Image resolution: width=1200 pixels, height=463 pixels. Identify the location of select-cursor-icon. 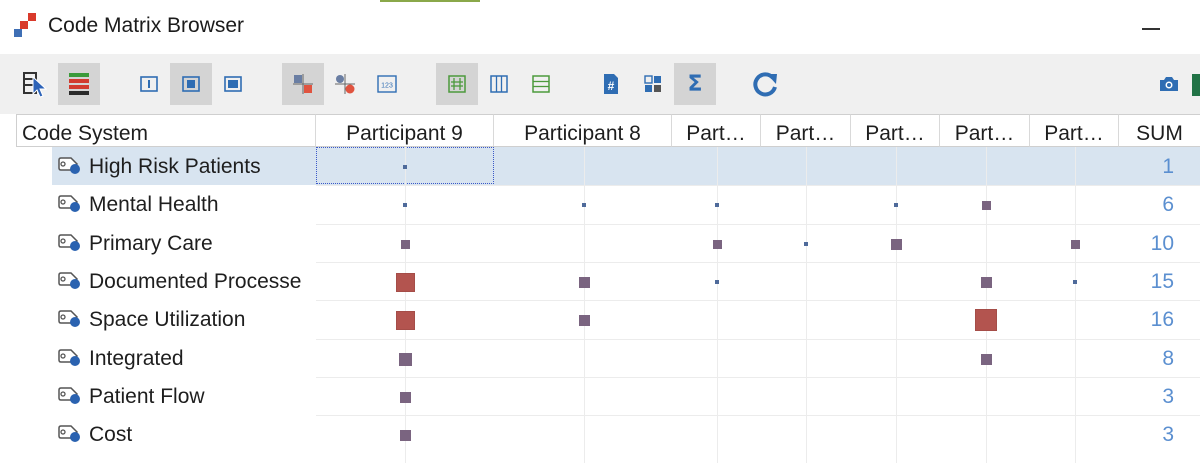
(35, 85).